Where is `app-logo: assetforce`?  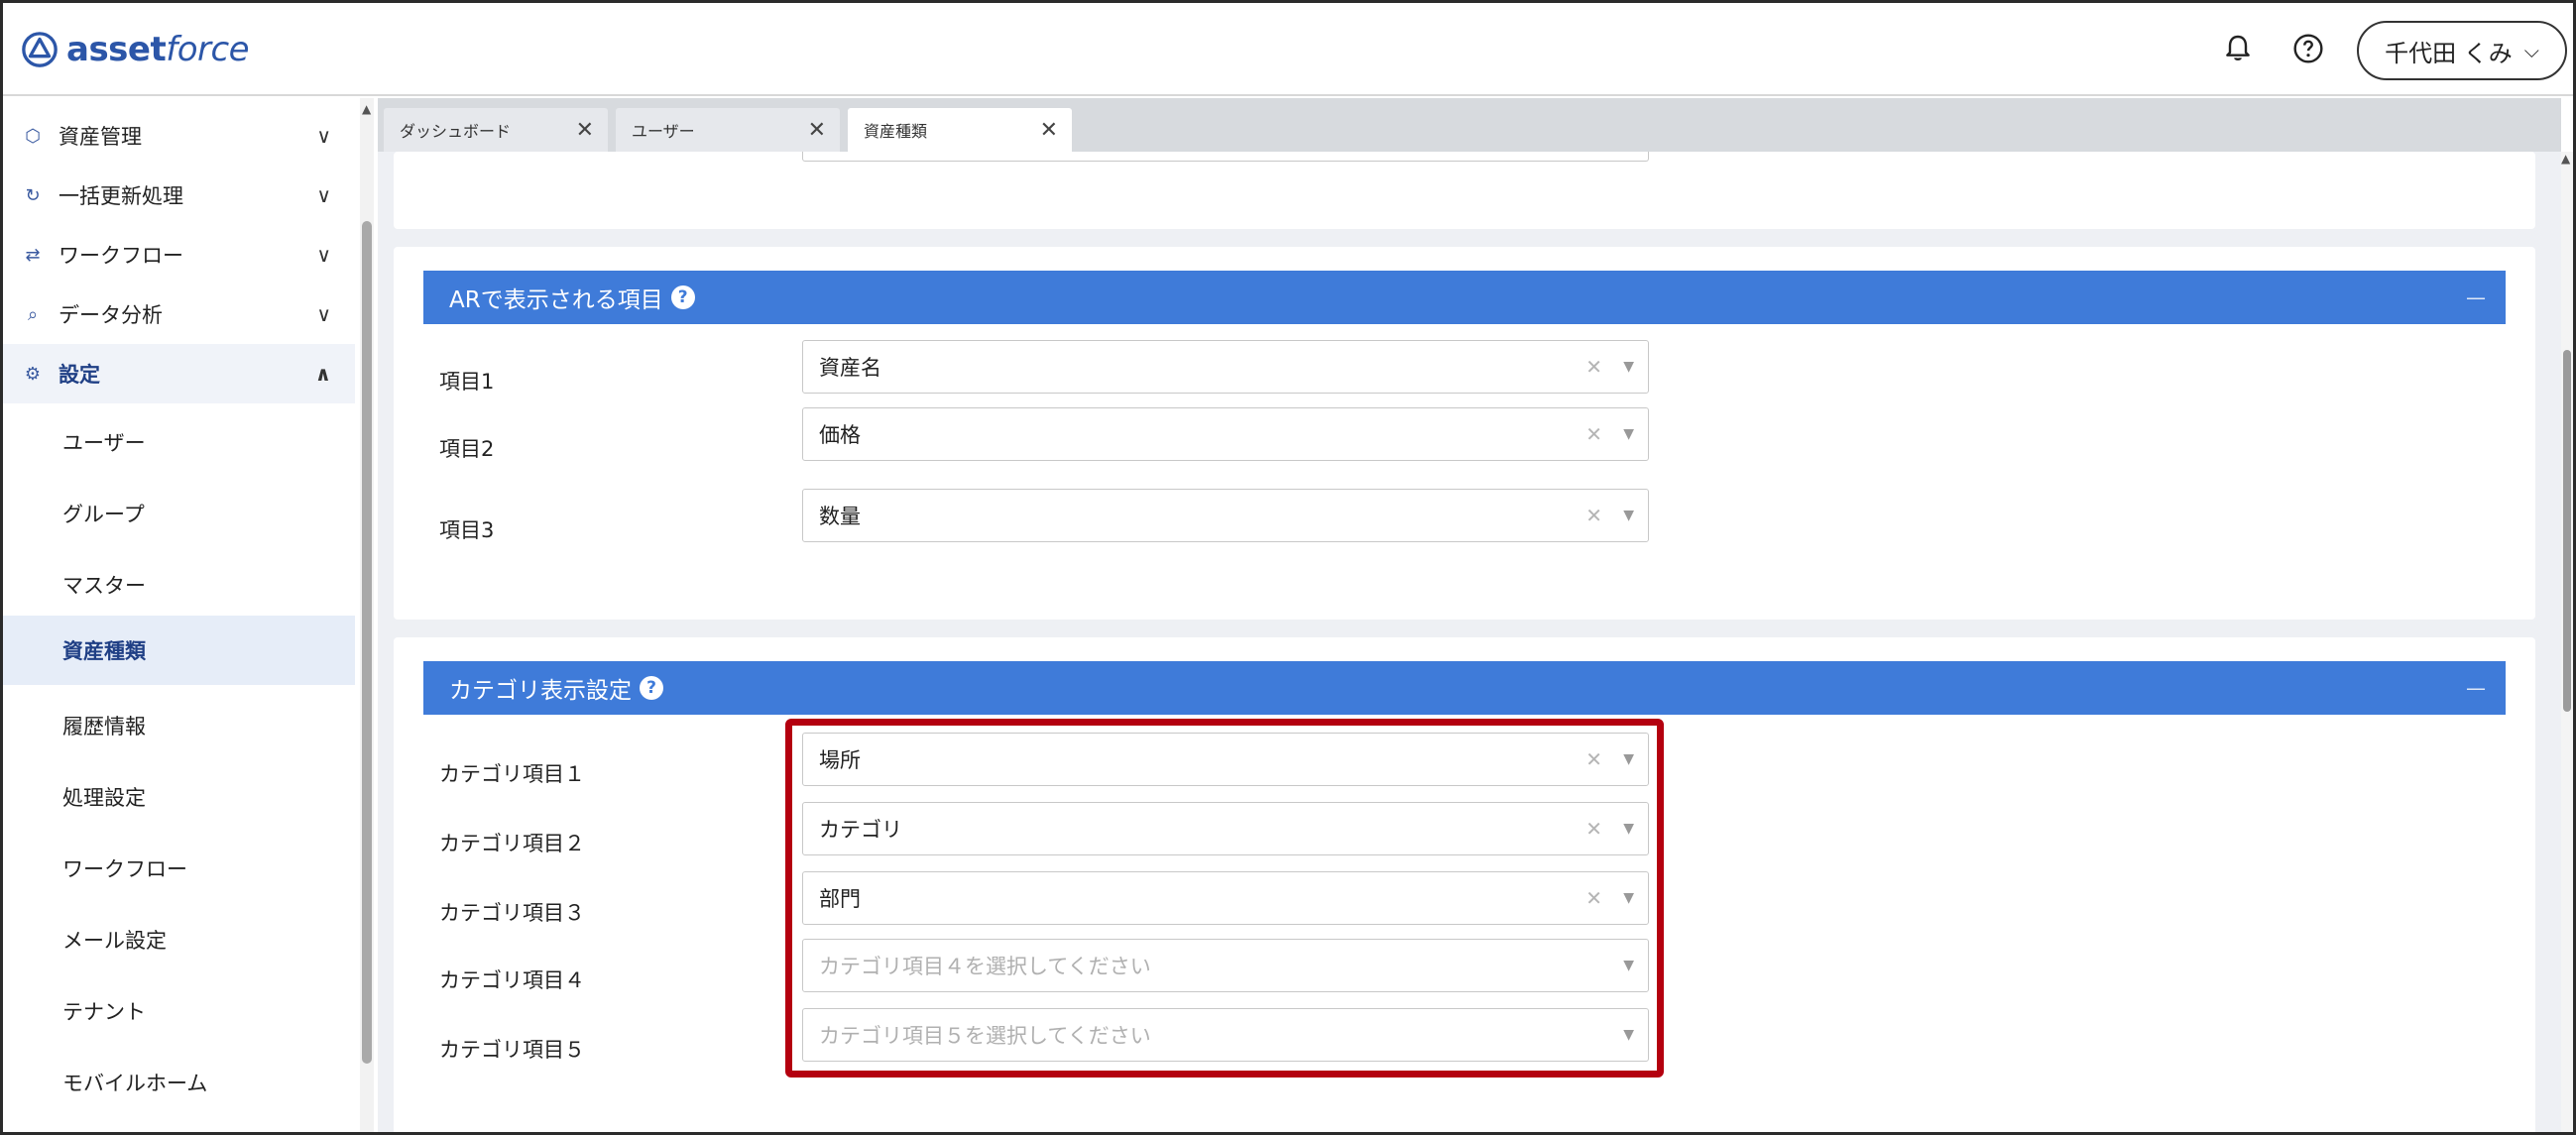
app-logo: assetforce is located at coordinates (135, 49).